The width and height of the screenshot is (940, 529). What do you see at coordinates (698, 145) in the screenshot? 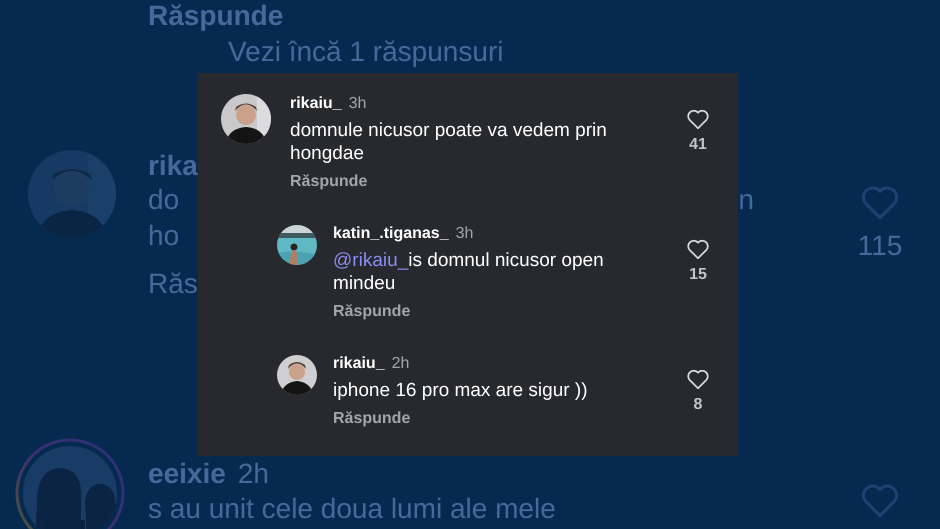
I see `like-count: 41` at bounding box center [698, 145].